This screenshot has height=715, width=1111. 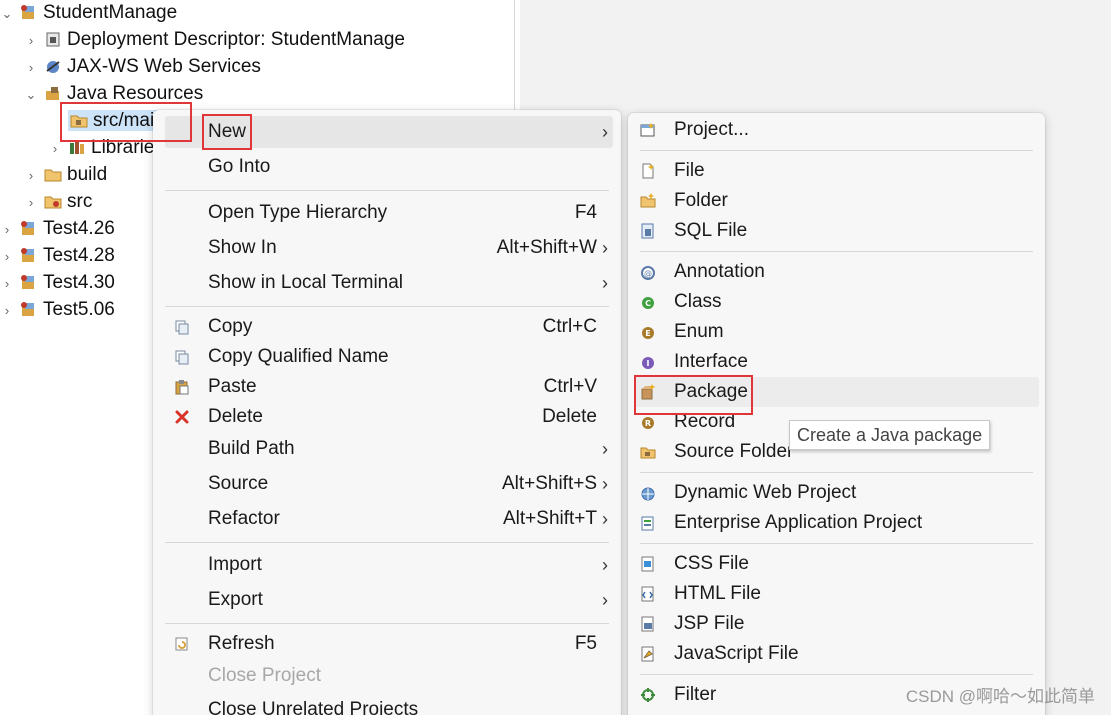 I want to click on filter-icon, so click(x=648, y=695).